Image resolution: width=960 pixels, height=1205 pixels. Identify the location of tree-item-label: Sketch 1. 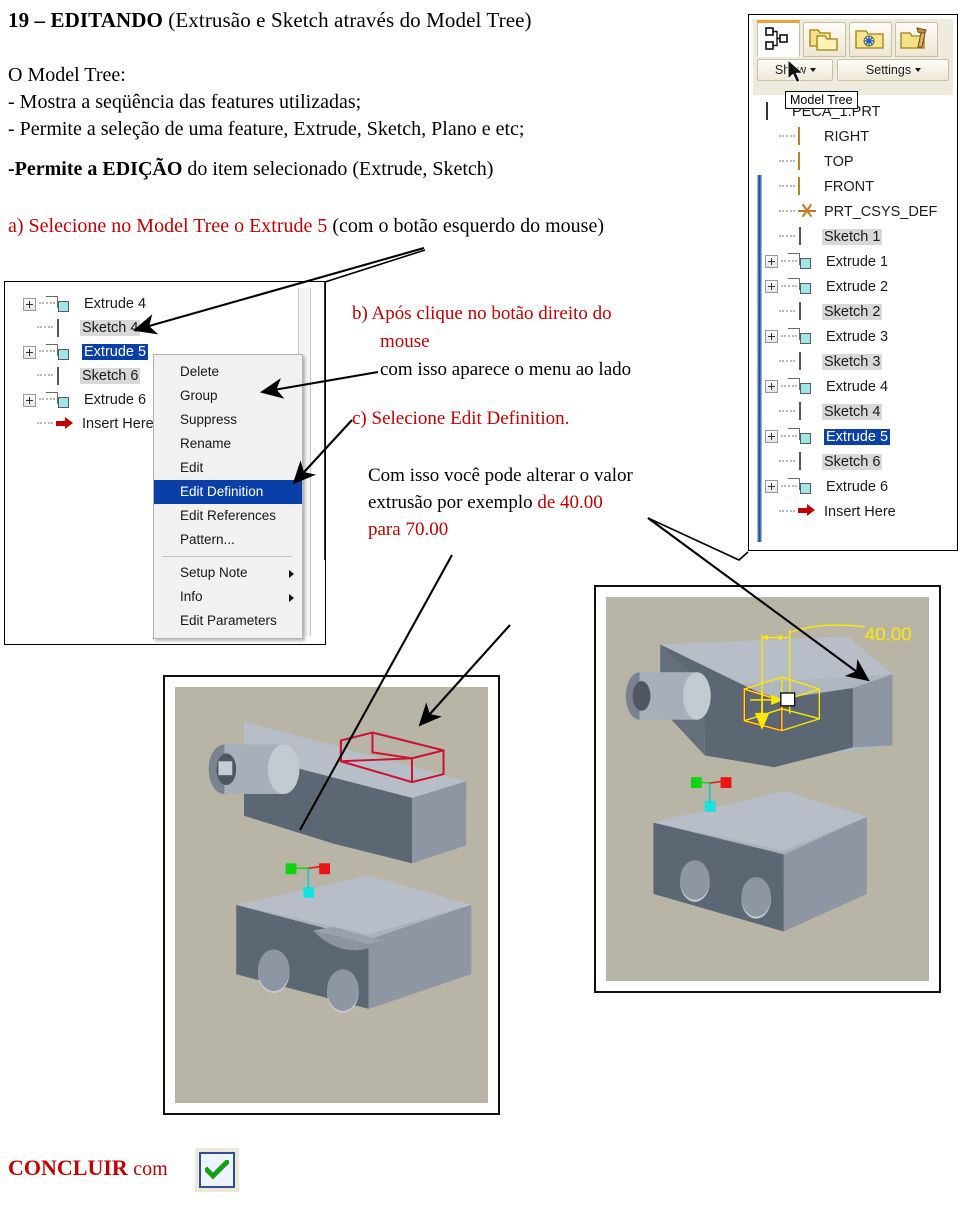
(852, 236).